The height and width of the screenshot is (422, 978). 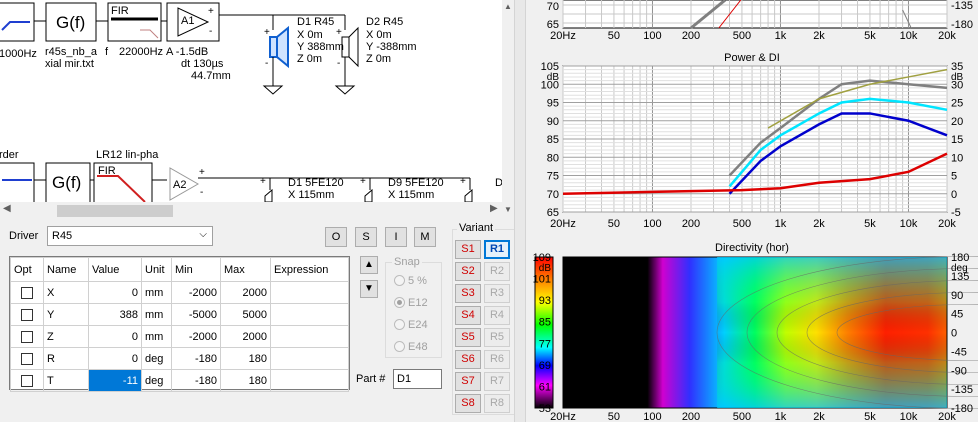 What do you see at coordinates (553, 177) in the screenshot?
I see `y-tick-label: 75` at bounding box center [553, 177].